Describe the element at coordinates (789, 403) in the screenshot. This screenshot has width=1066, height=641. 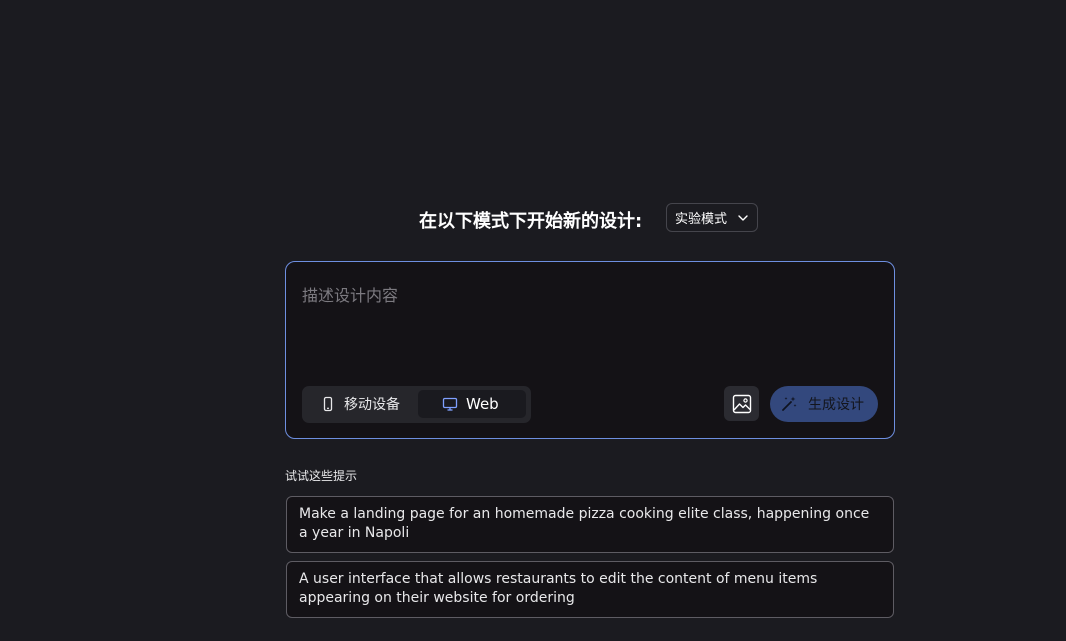
I see `magic-wand-icon` at that location.